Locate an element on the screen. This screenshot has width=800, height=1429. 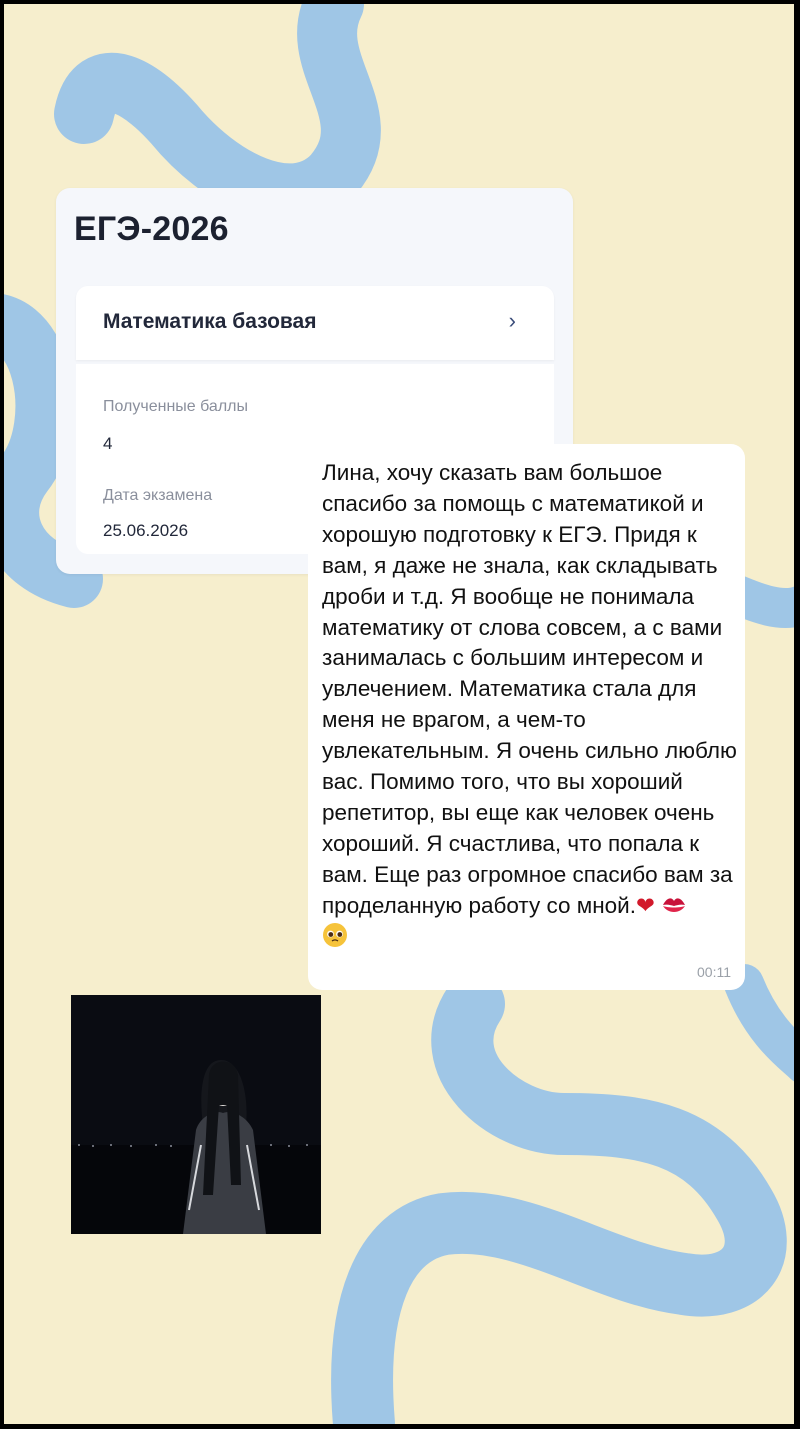
student-photo is located at coordinates (196, 1114).